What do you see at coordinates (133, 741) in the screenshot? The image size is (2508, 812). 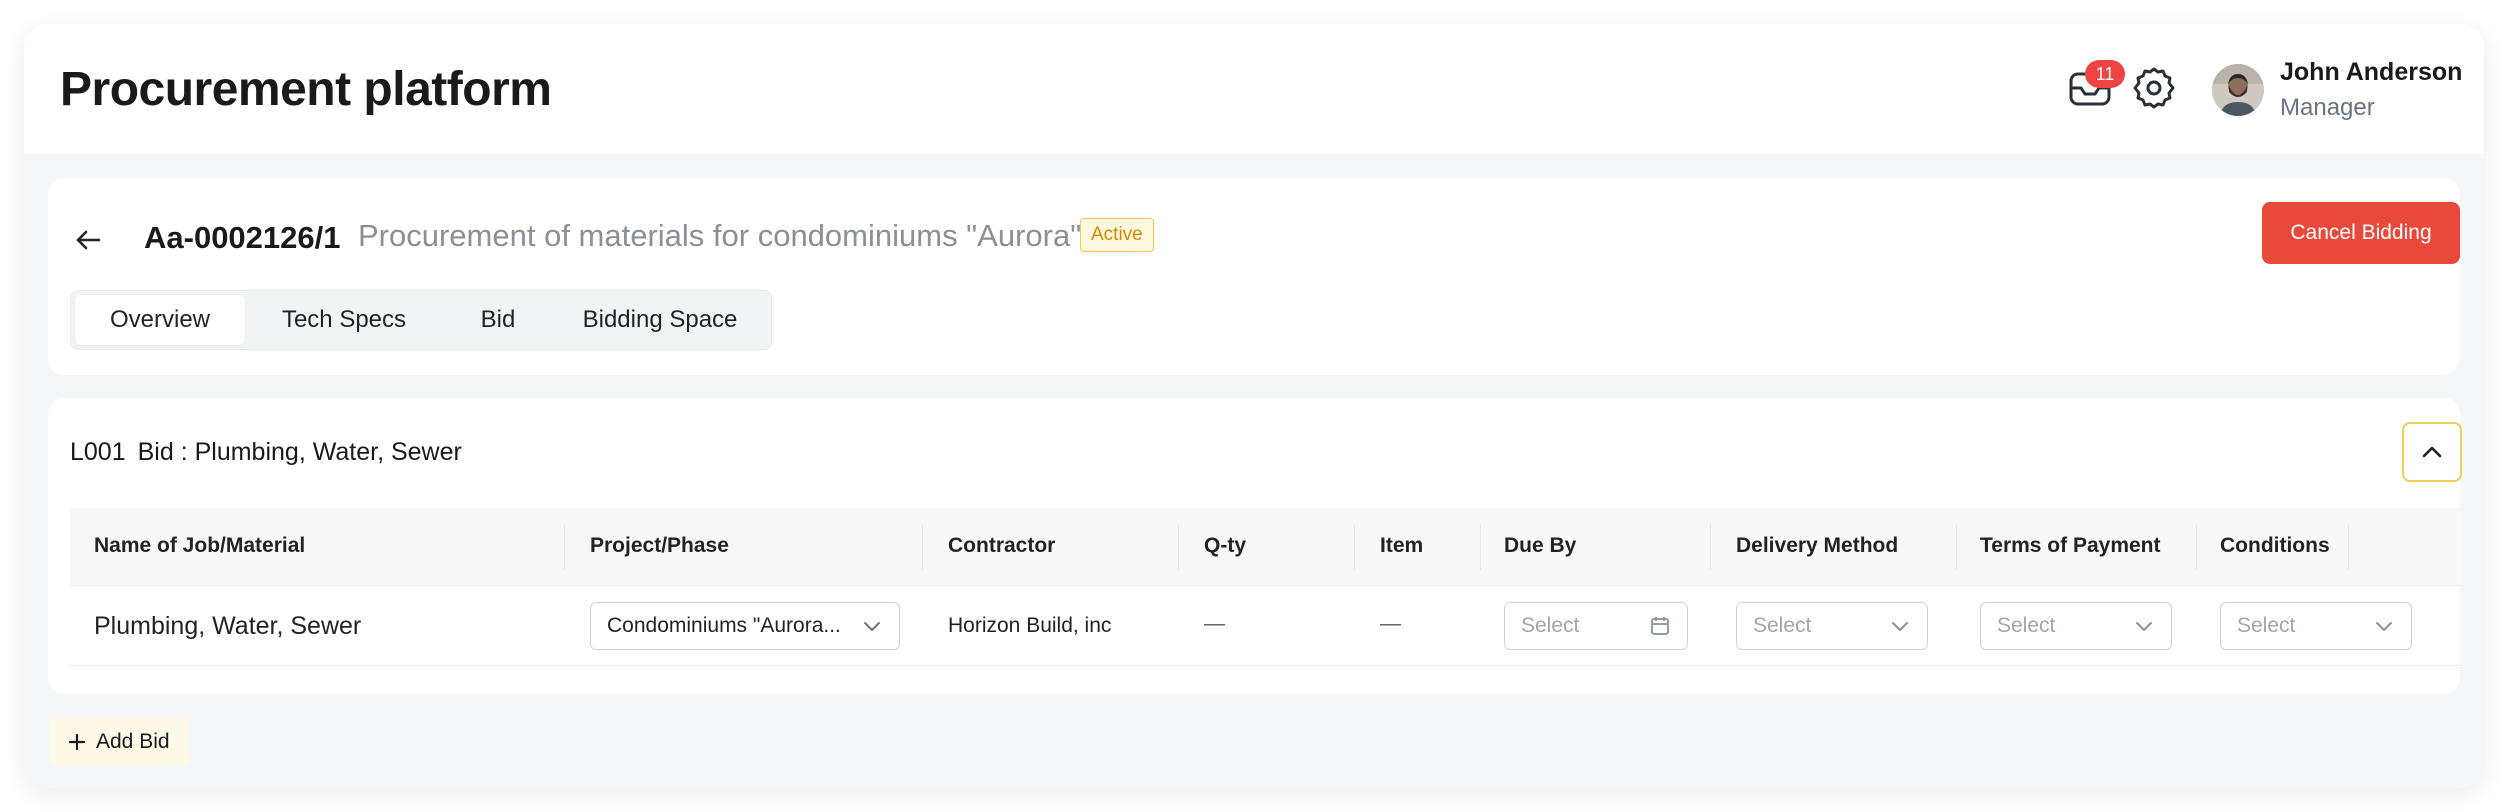 I see `add-bid-label: Add Bid` at bounding box center [133, 741].